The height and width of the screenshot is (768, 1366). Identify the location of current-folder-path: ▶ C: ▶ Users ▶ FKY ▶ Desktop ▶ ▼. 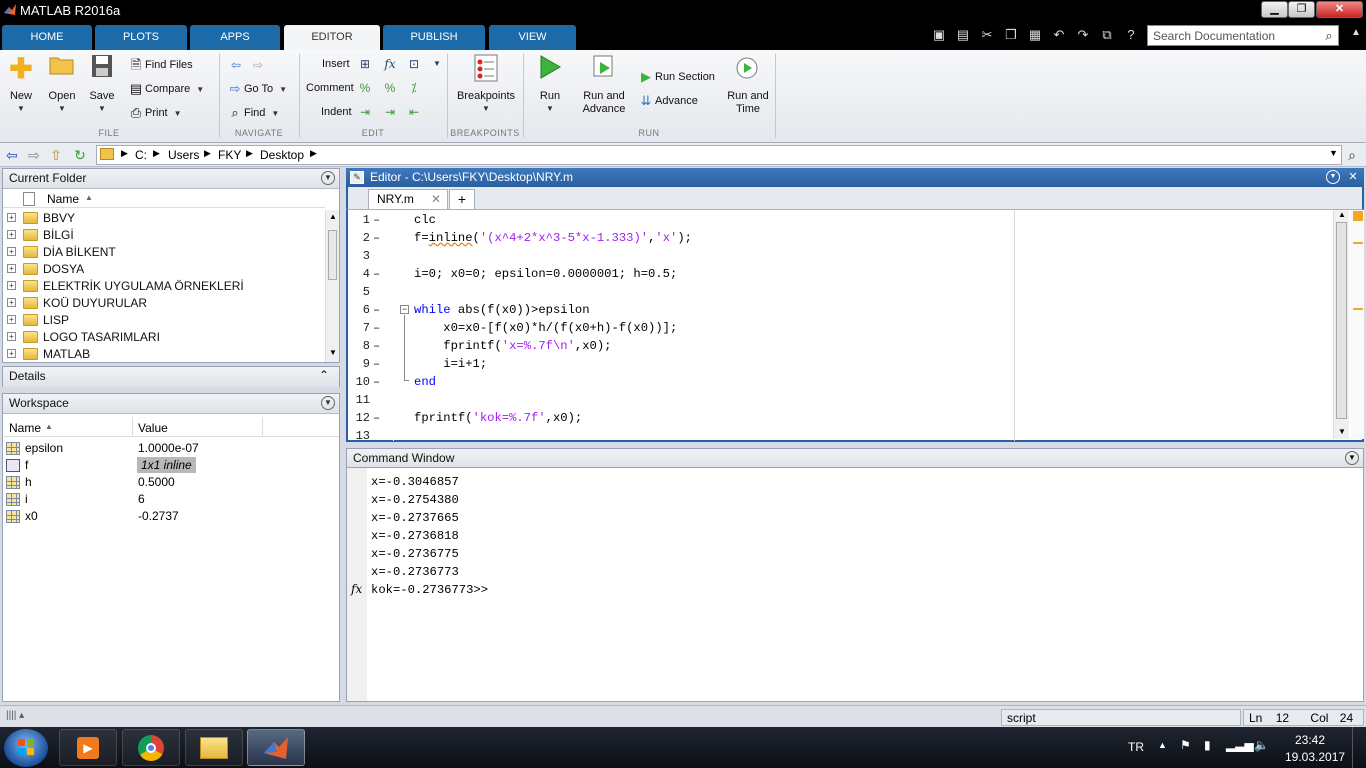
(719, 155).